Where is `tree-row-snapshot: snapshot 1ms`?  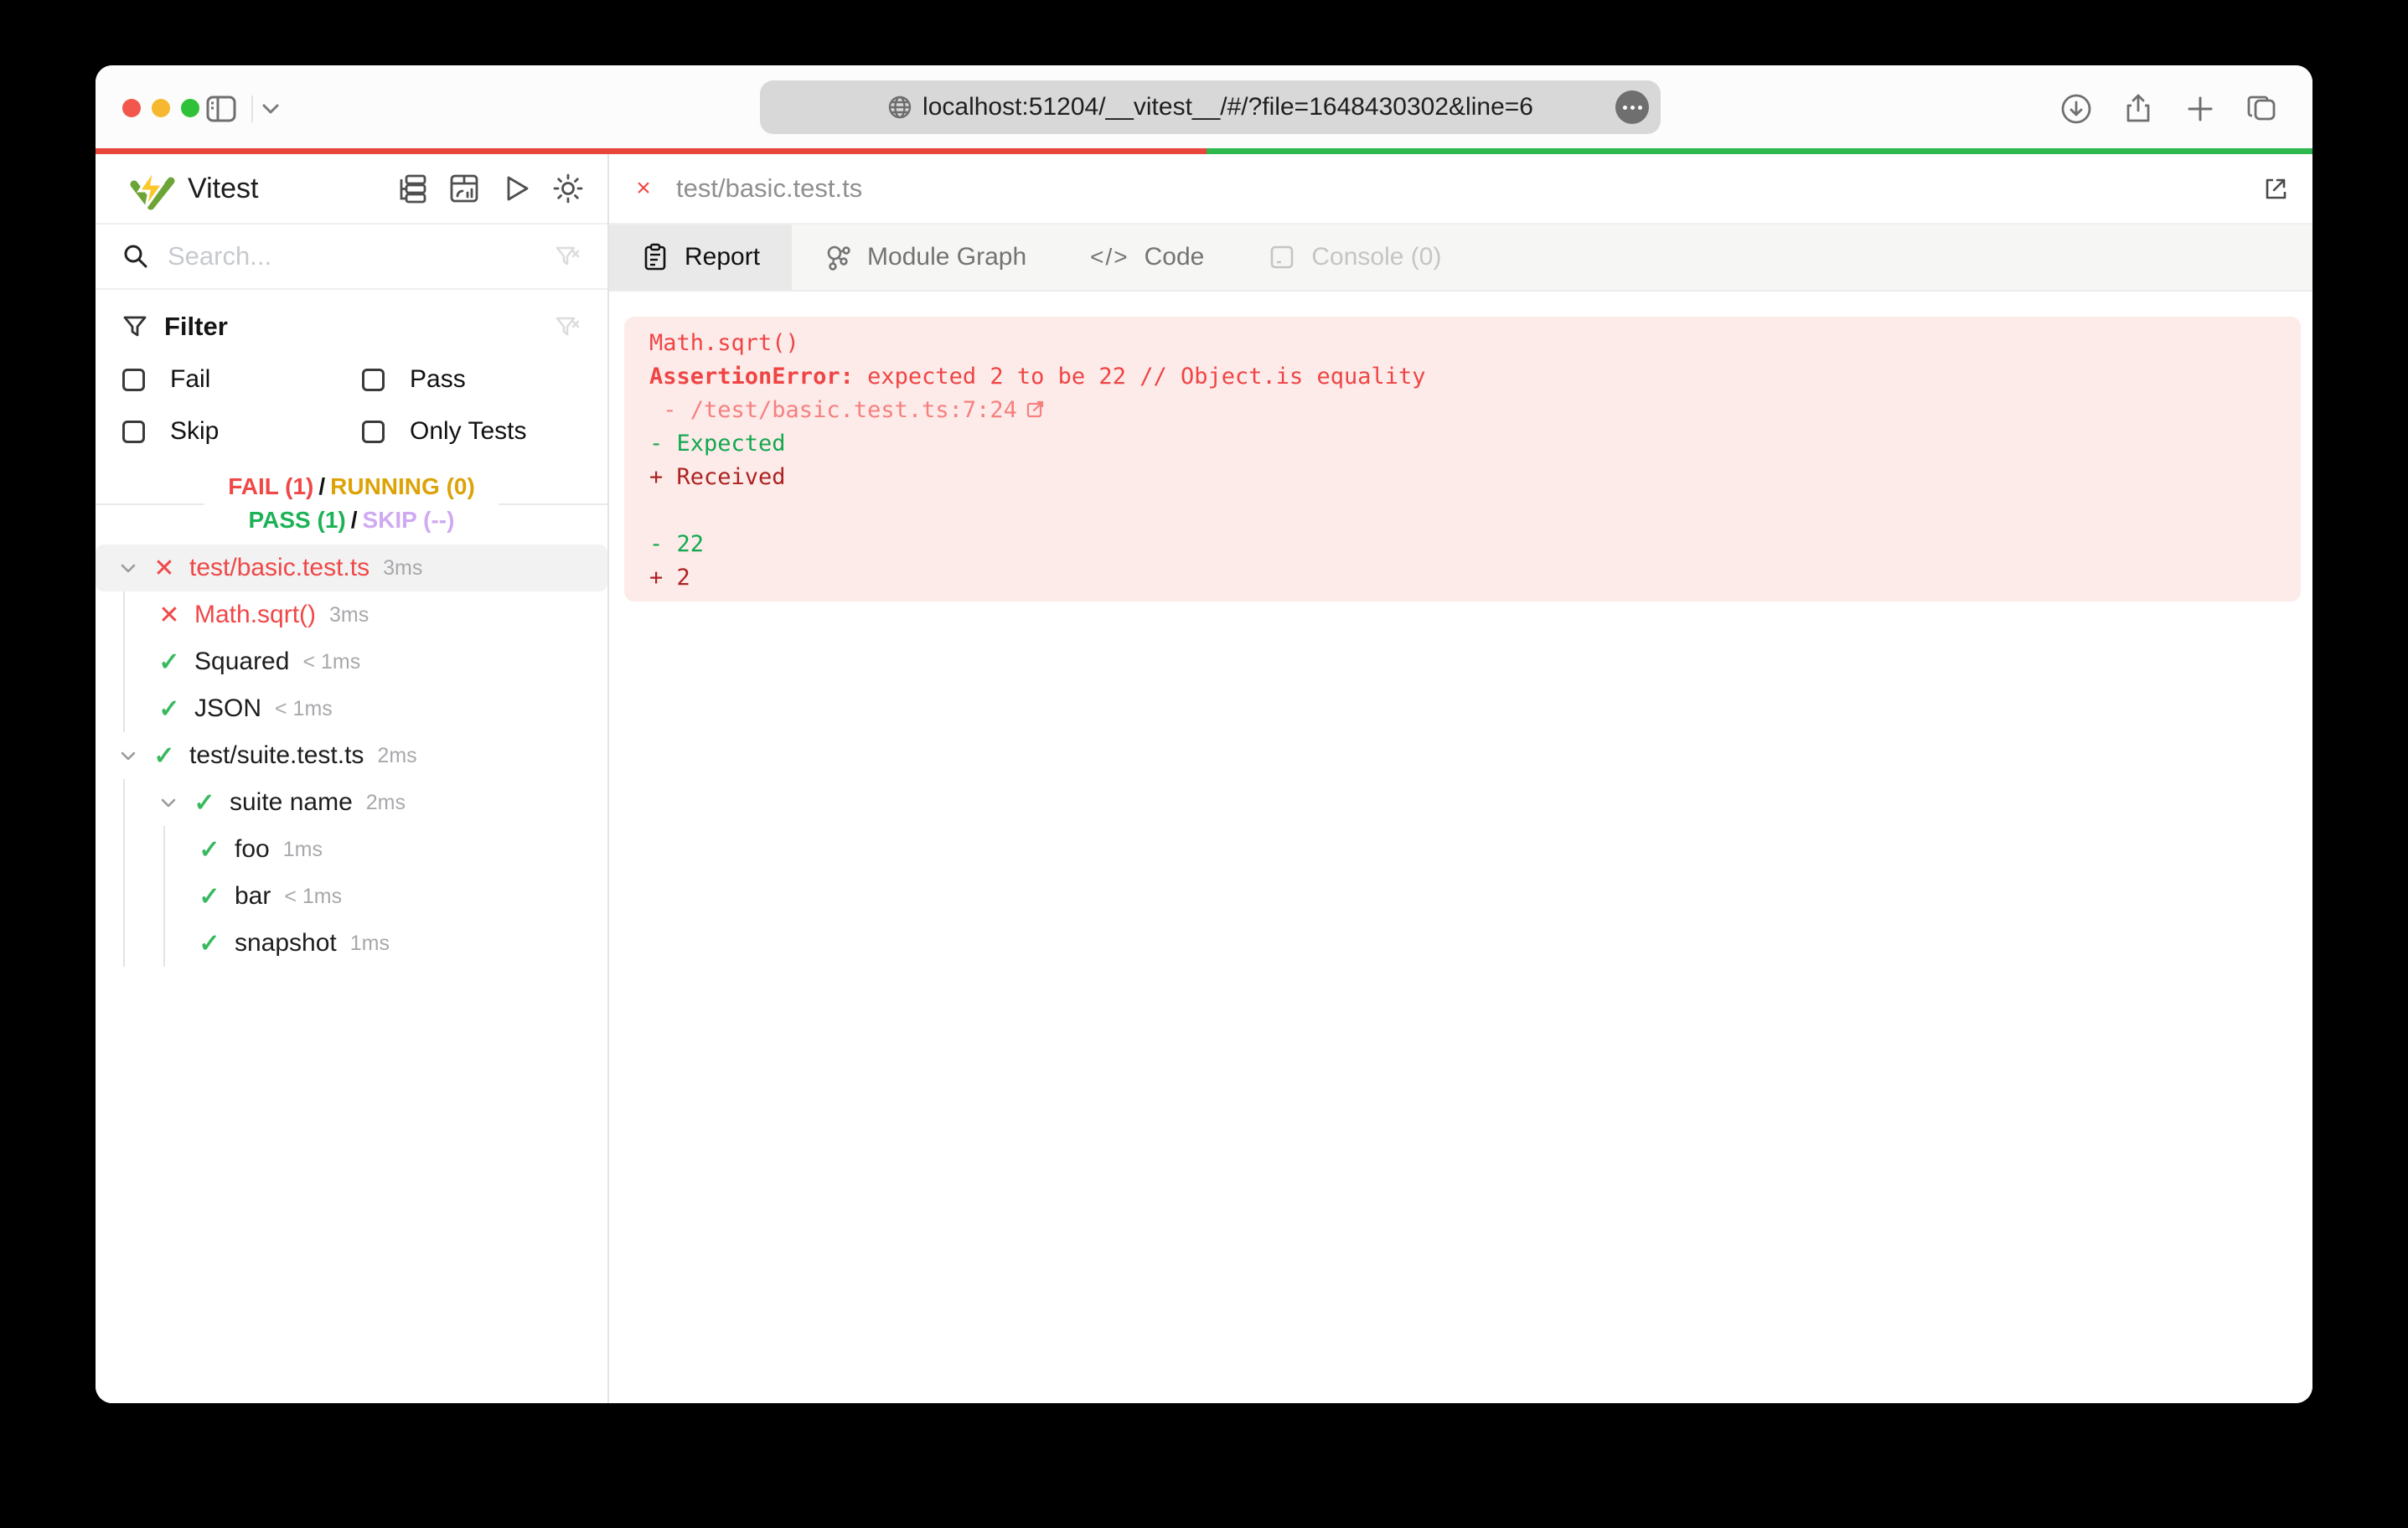 tree-row-snapshot: snapshot 1ms is located at coordinates (351, 943).